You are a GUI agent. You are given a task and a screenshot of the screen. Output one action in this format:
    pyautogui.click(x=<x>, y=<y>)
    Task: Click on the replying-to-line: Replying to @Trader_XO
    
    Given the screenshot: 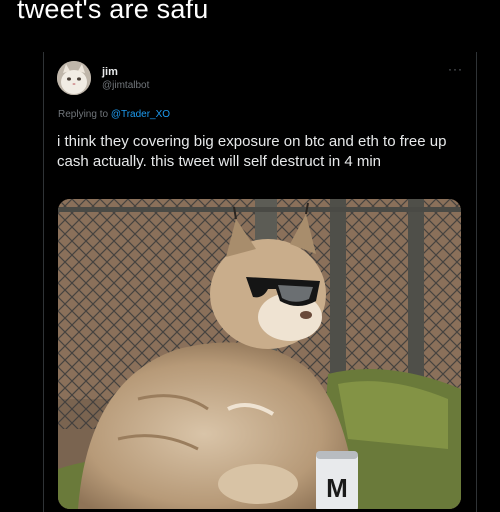 What is the action you would take?
    pyautogui.click(x=114, y=114)
    